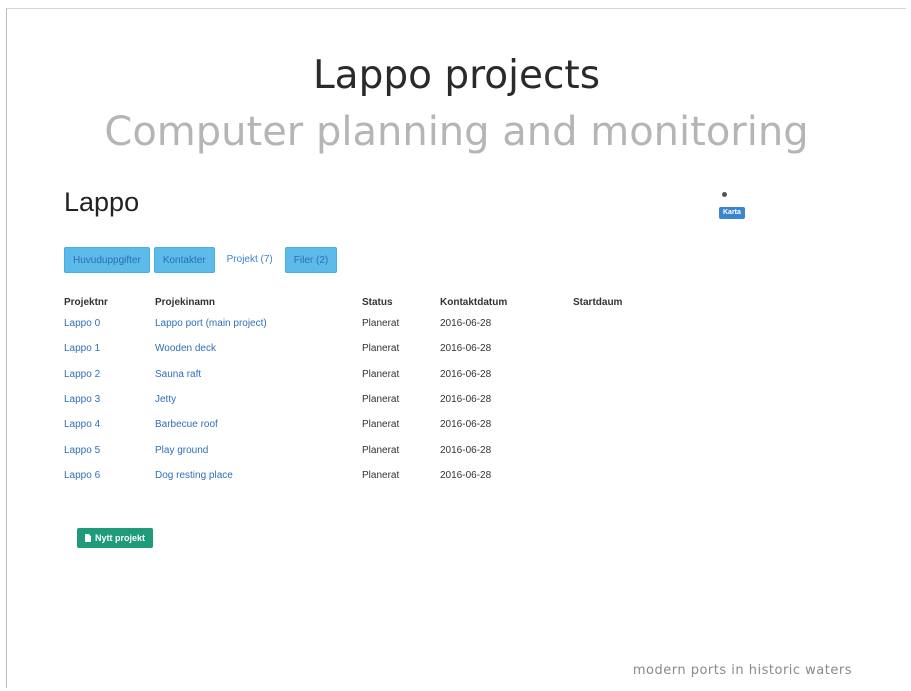 The height and width of the screenshot is (691, 911). I want to click on project-name-link: Barbecue roof, so click(258, 424).